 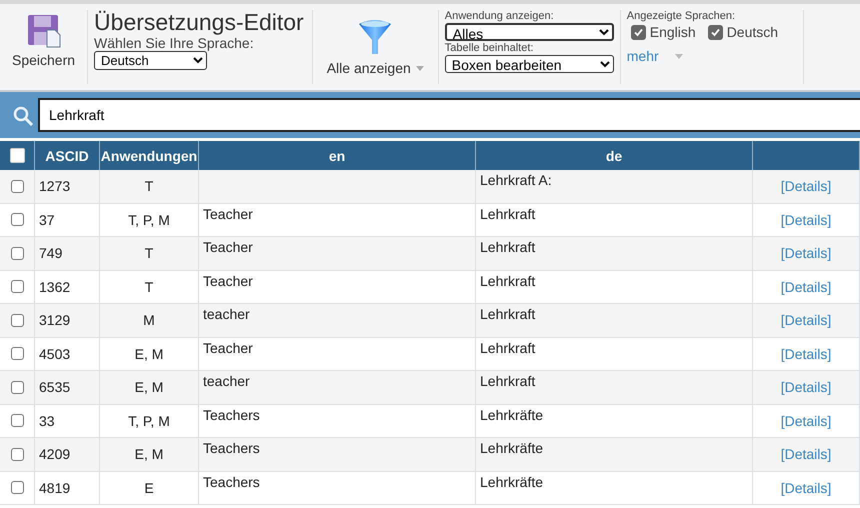 What do you see at coordinates (375, 37) in the screenshot?
I see `funnel-icon` at bounding box center [375, 37].